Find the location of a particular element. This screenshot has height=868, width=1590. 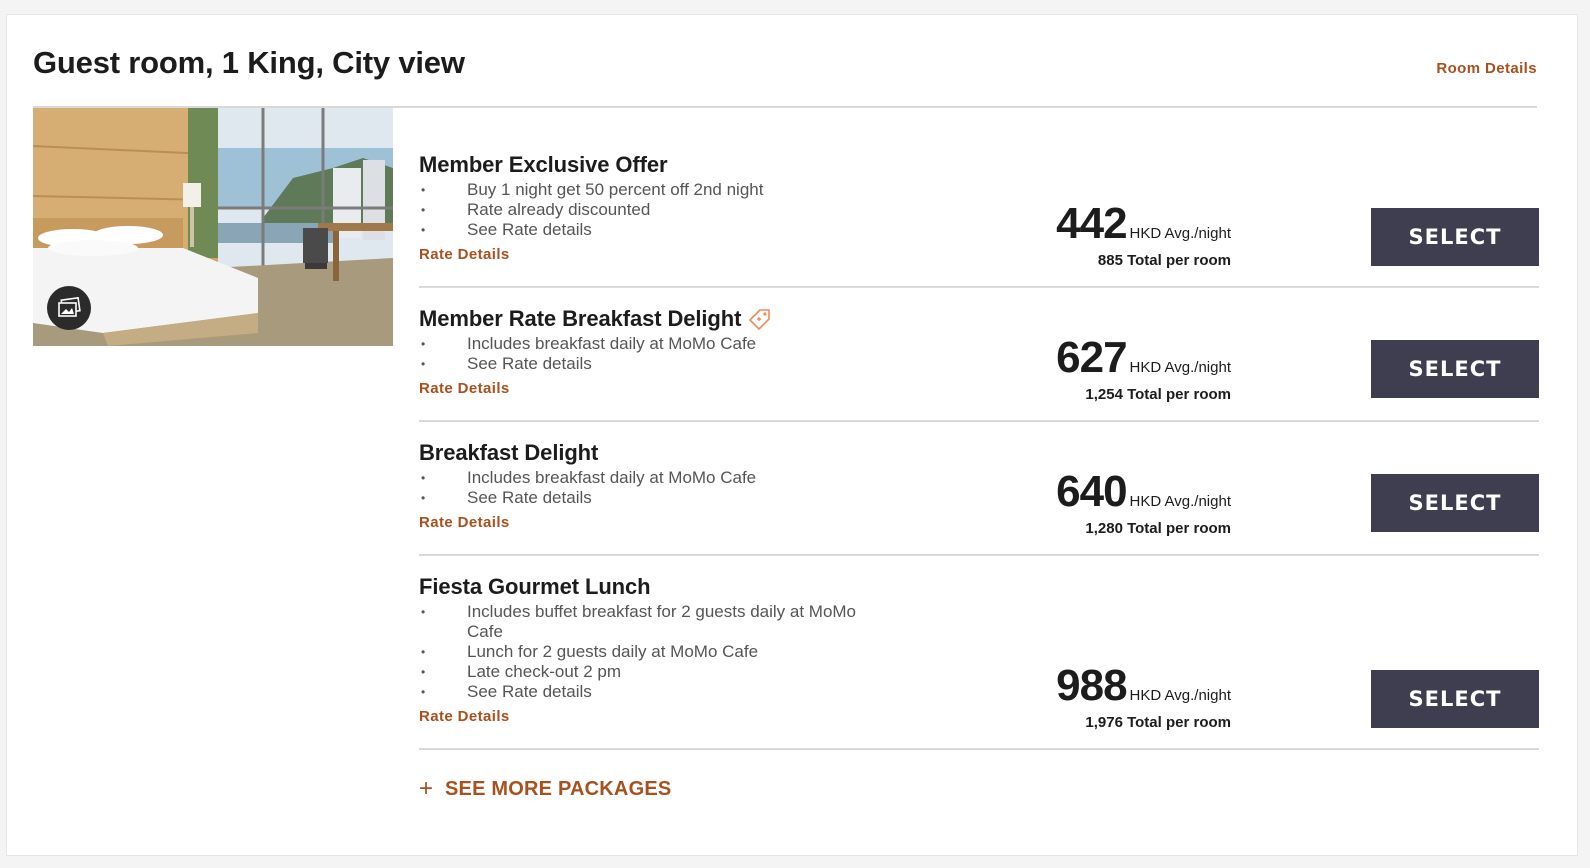

feature-item: Rate already discounted is located at coordinates (654, 210).